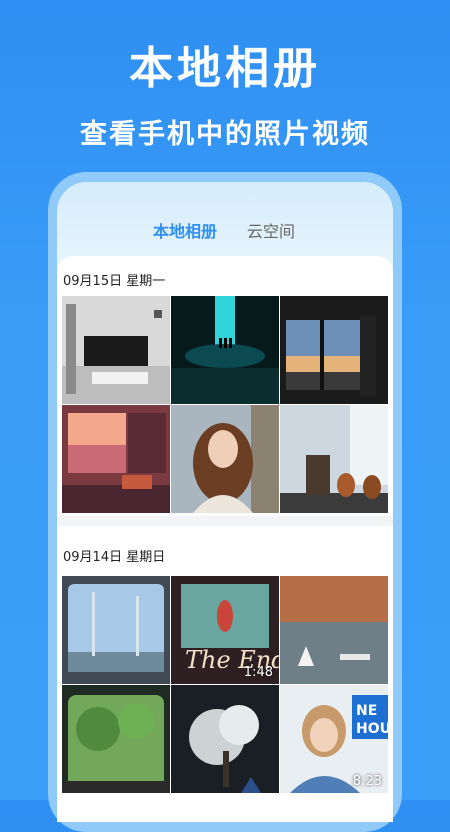 This screenshot has height=832, width=450. I want to click on video-thumbnail: NE HOU 8:23, so click(334, 739).